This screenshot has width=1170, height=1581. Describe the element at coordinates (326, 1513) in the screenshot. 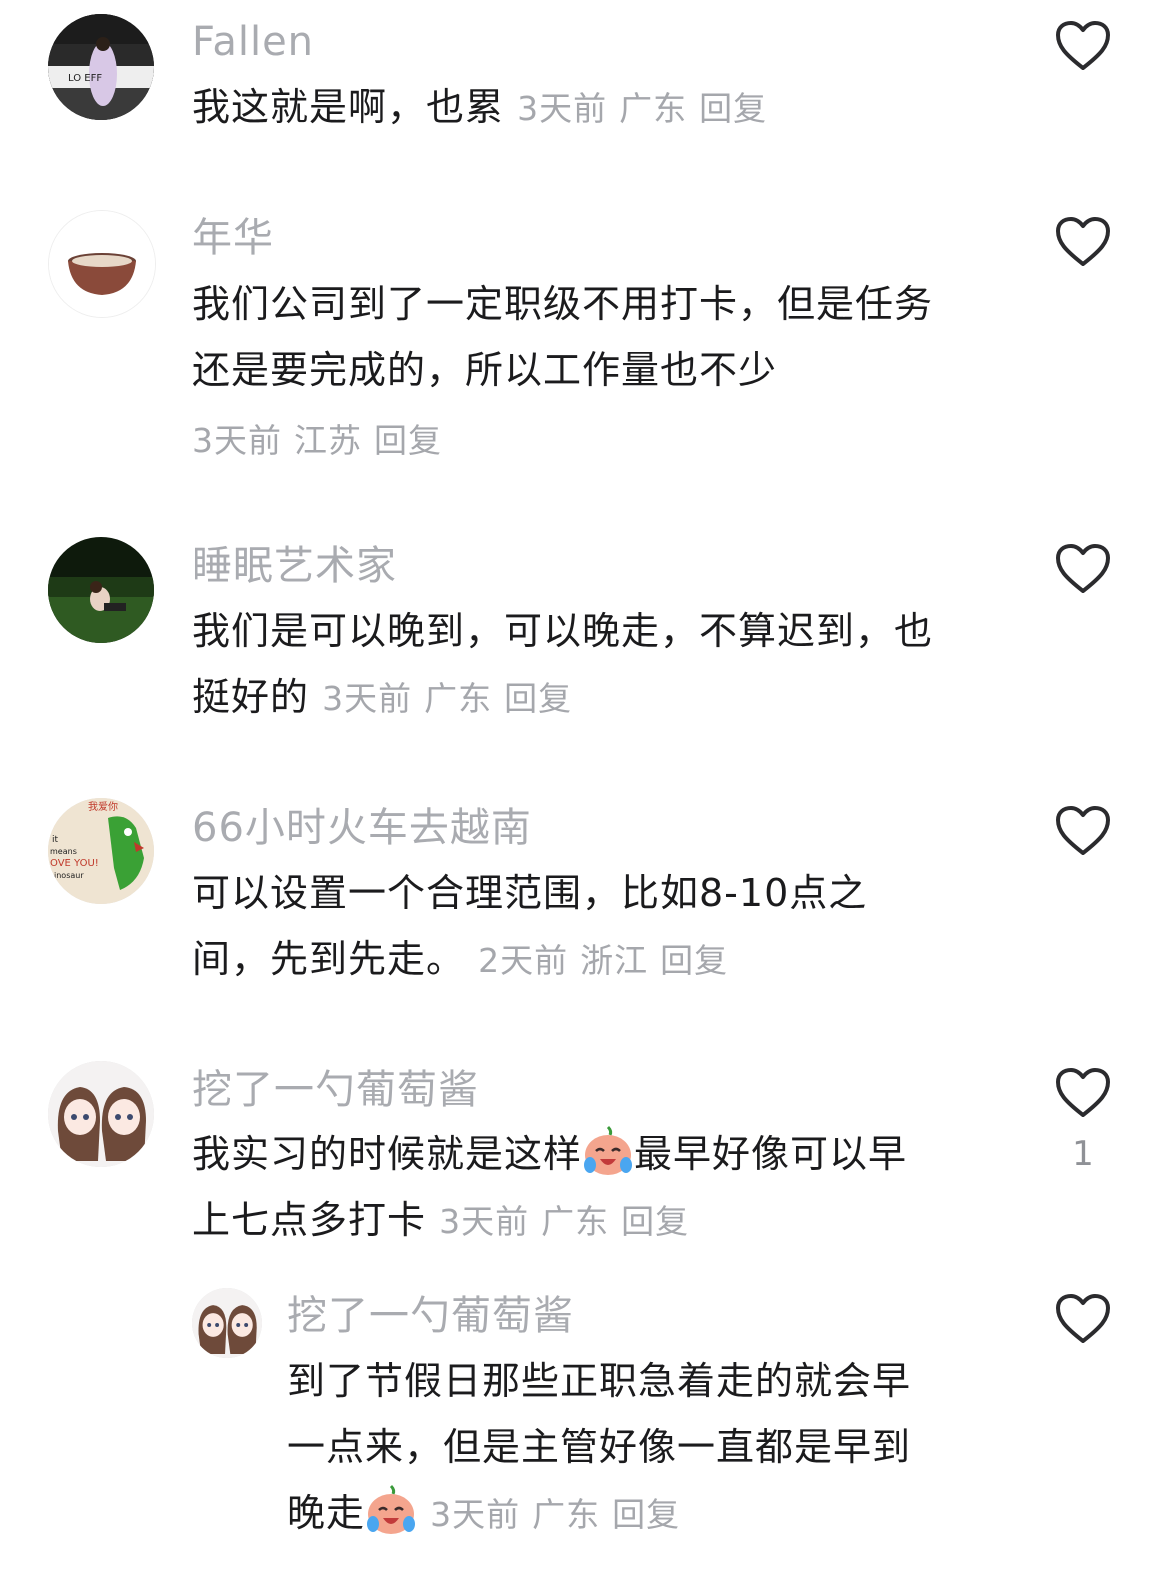

I see `comment-body-line: 晚走` at that location.